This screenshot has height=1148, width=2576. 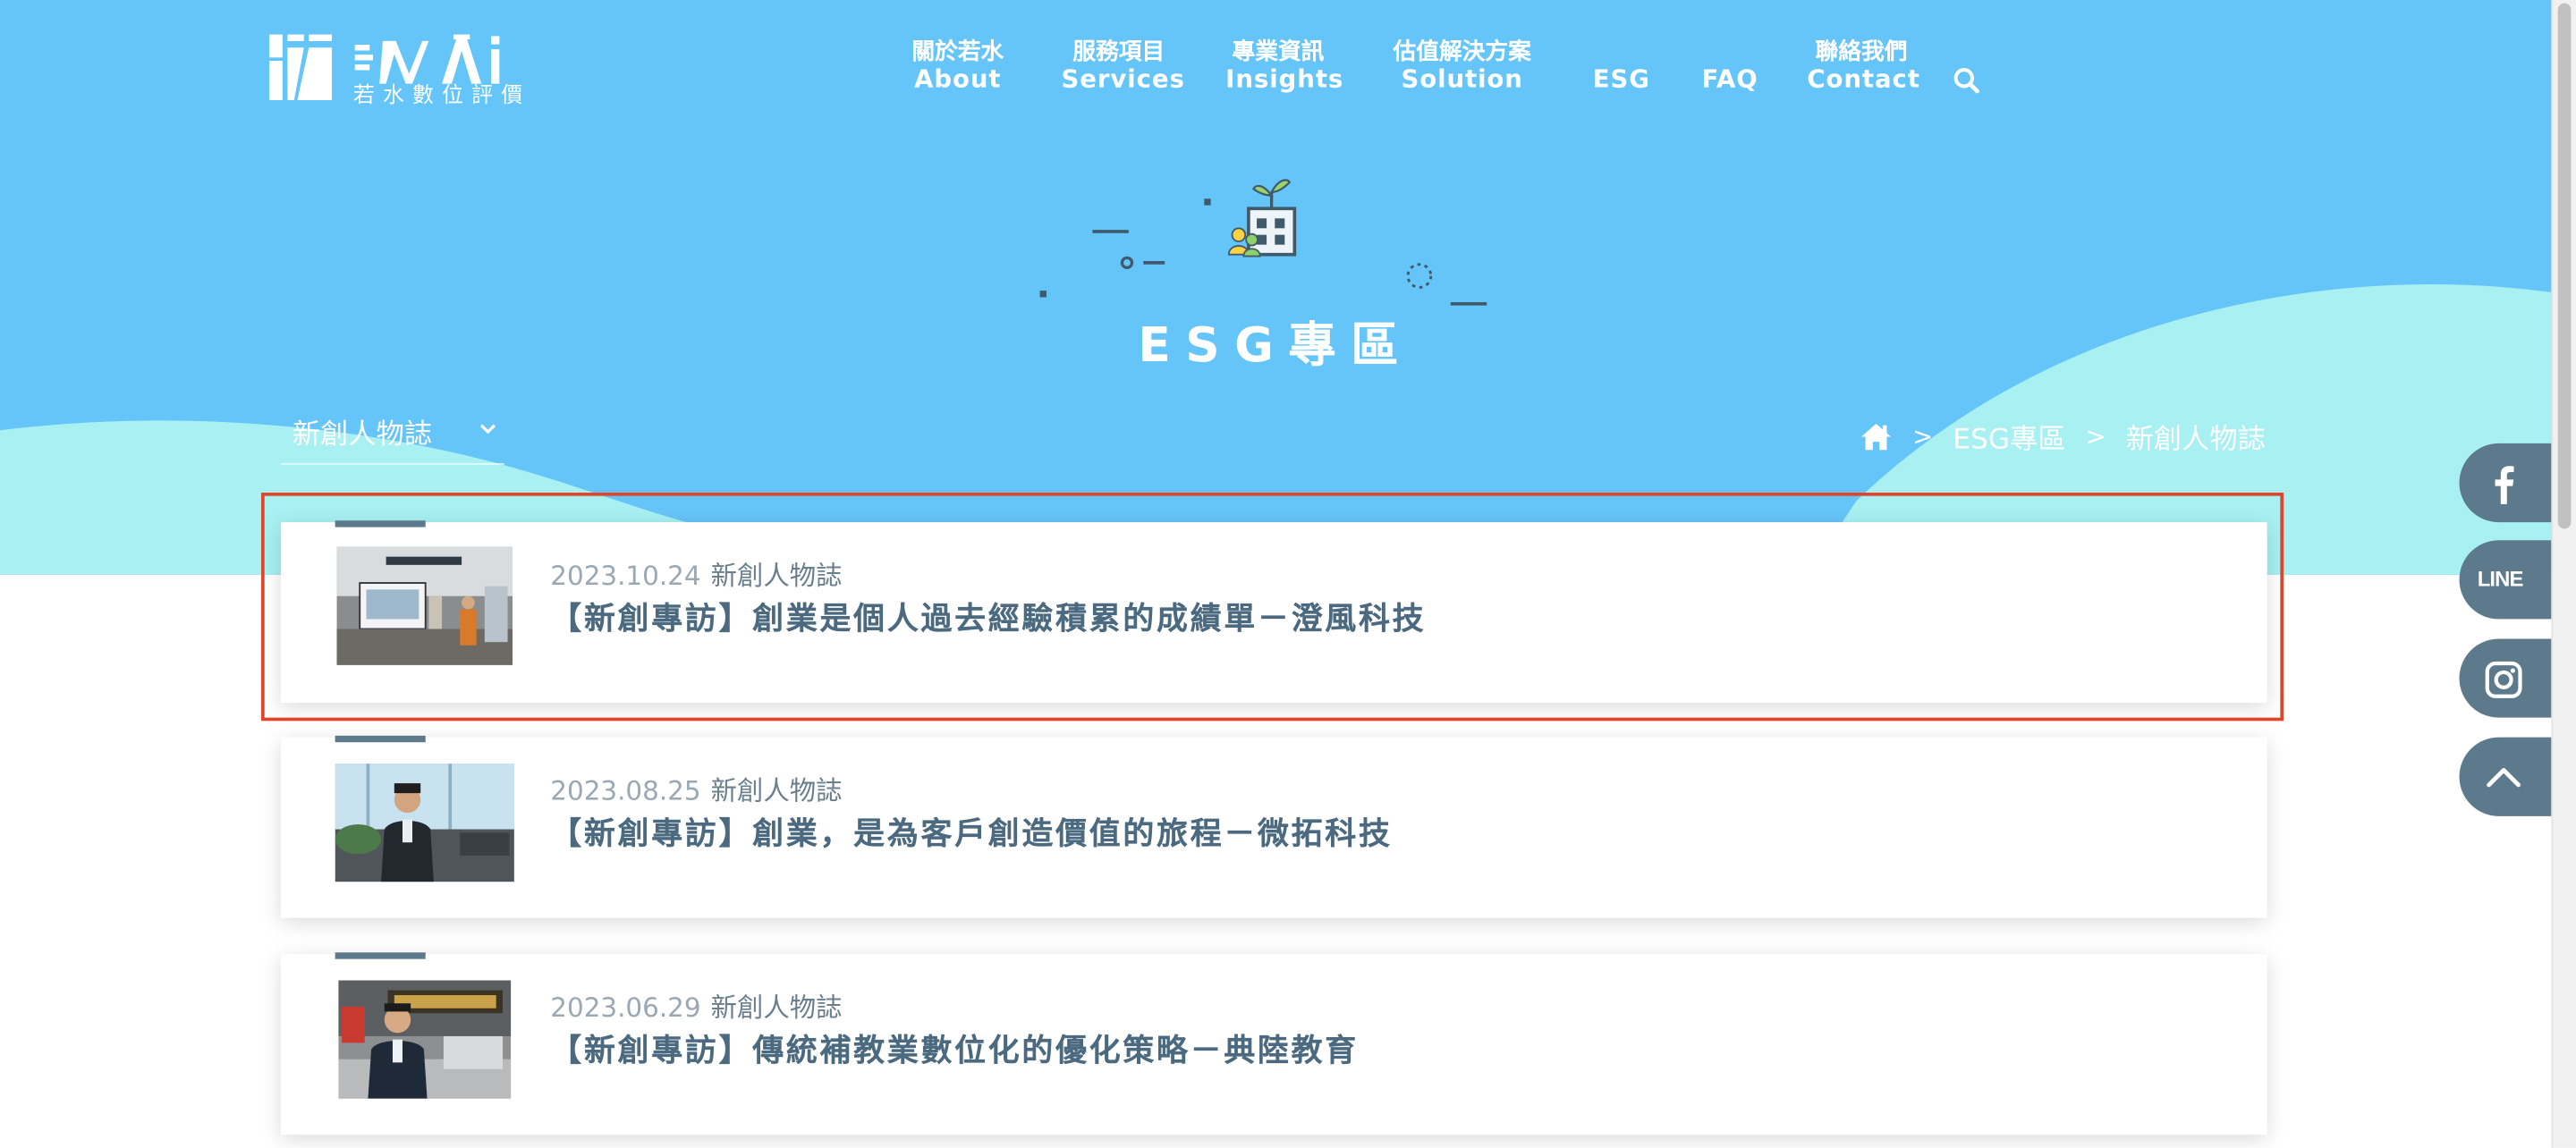 I want to click on article-title: 【新創專訪】創業，是為客戶創造價值的旅程－微拓科技, so click(x=971, y=831).